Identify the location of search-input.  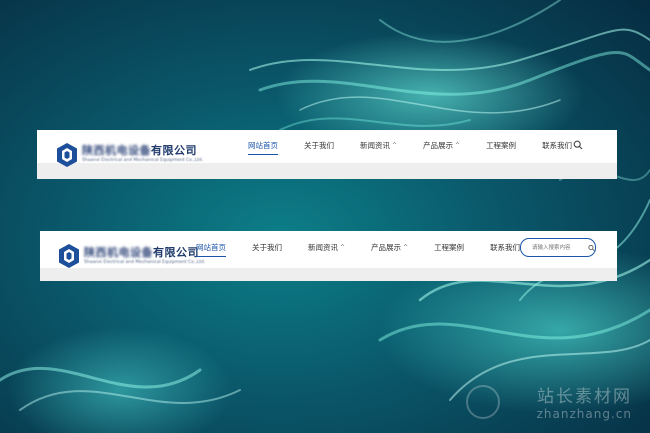
(558, 247).